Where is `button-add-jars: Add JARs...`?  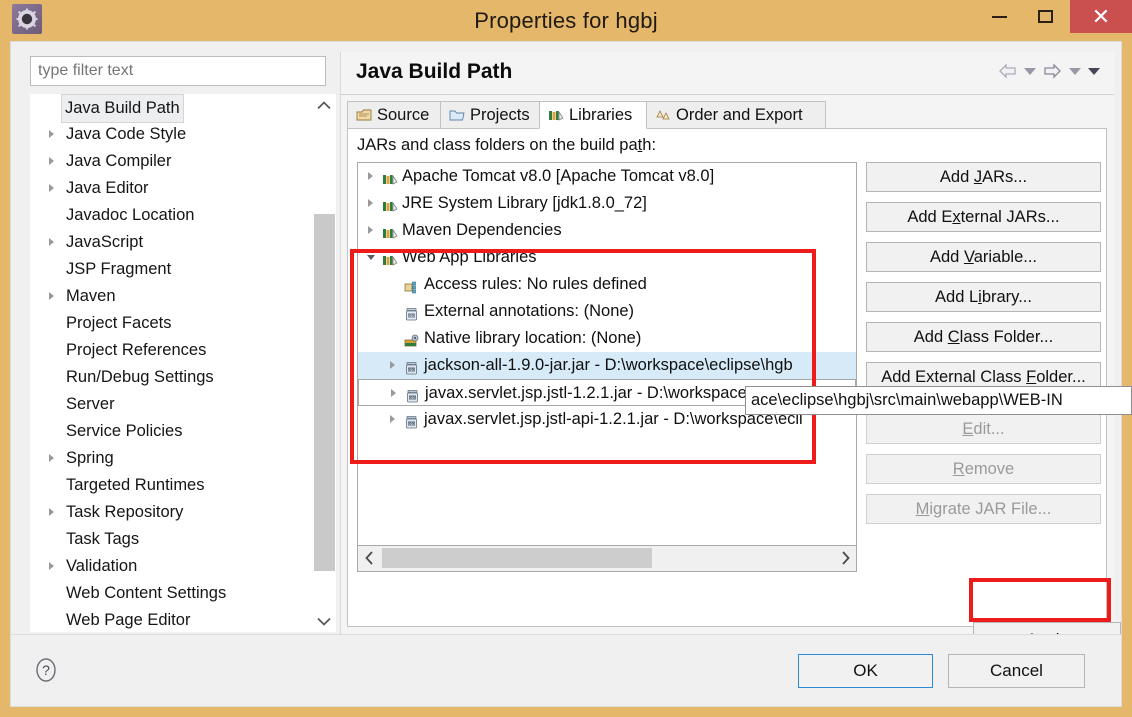
button-add-jars: Add JARs... is located at coordinates (983, 177).